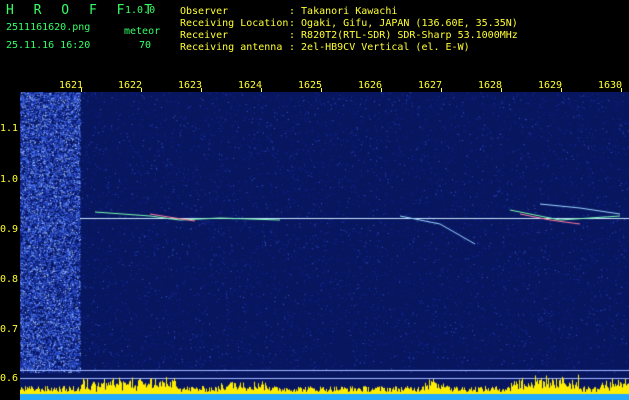  Describe the element at coordinates (10, 246) in the screenshot. I see `frequency-axis: 1.1 1.0 0.9 0.8 0.7 0.6` at that location.